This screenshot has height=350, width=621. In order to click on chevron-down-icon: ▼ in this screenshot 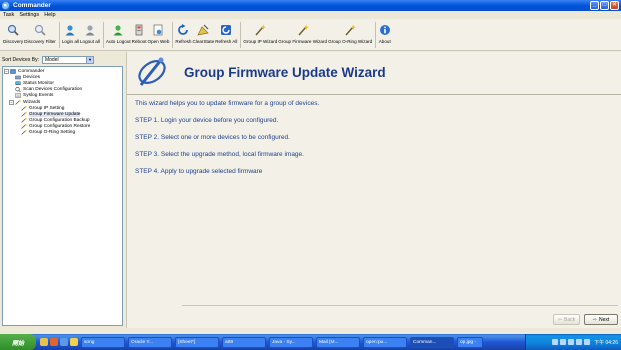, I will do `click(89, 60)`.